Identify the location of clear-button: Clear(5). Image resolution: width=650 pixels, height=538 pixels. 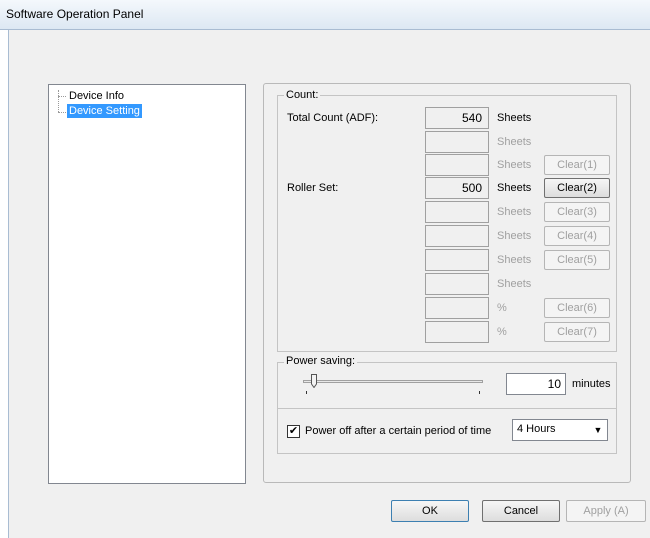
(577, 260).